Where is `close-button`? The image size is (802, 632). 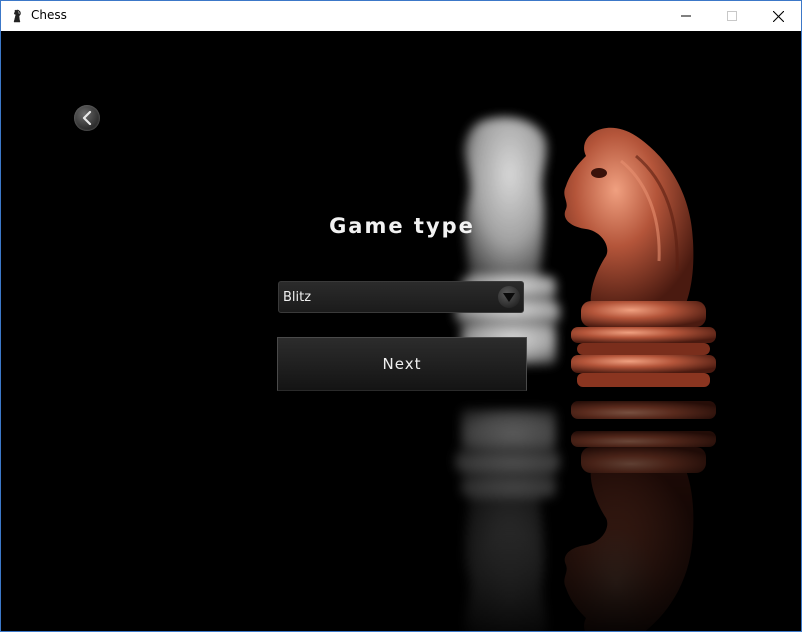 close-button is located at coordinates (778, 16).